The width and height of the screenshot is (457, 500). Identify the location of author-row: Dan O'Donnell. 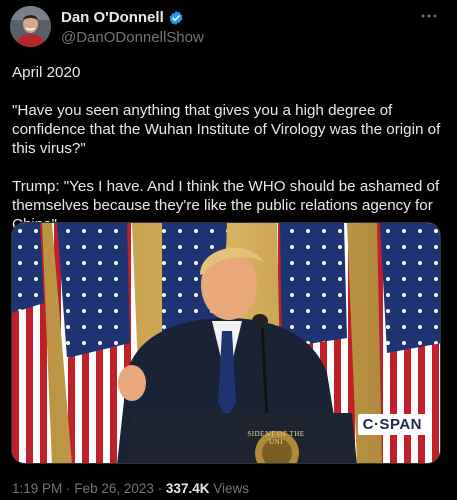
(122, 17).